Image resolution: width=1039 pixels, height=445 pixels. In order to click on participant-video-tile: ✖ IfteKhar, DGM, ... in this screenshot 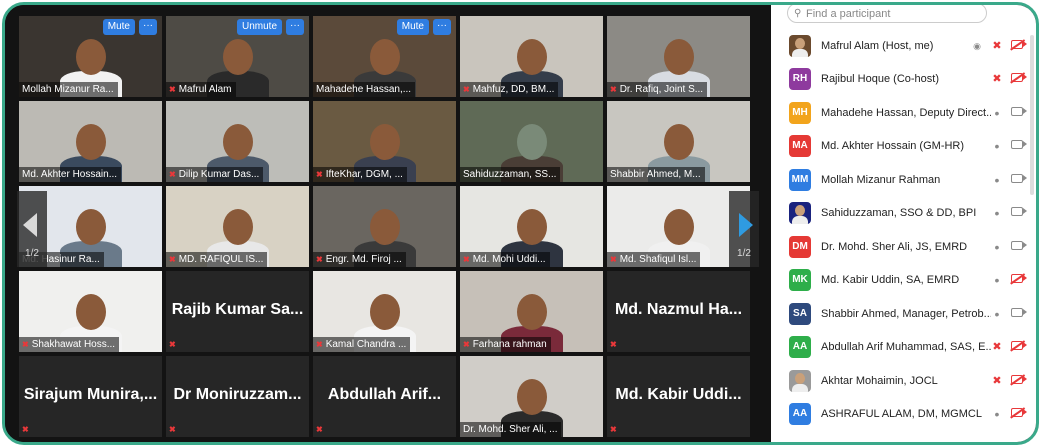, I will do `click(384, 141)`.